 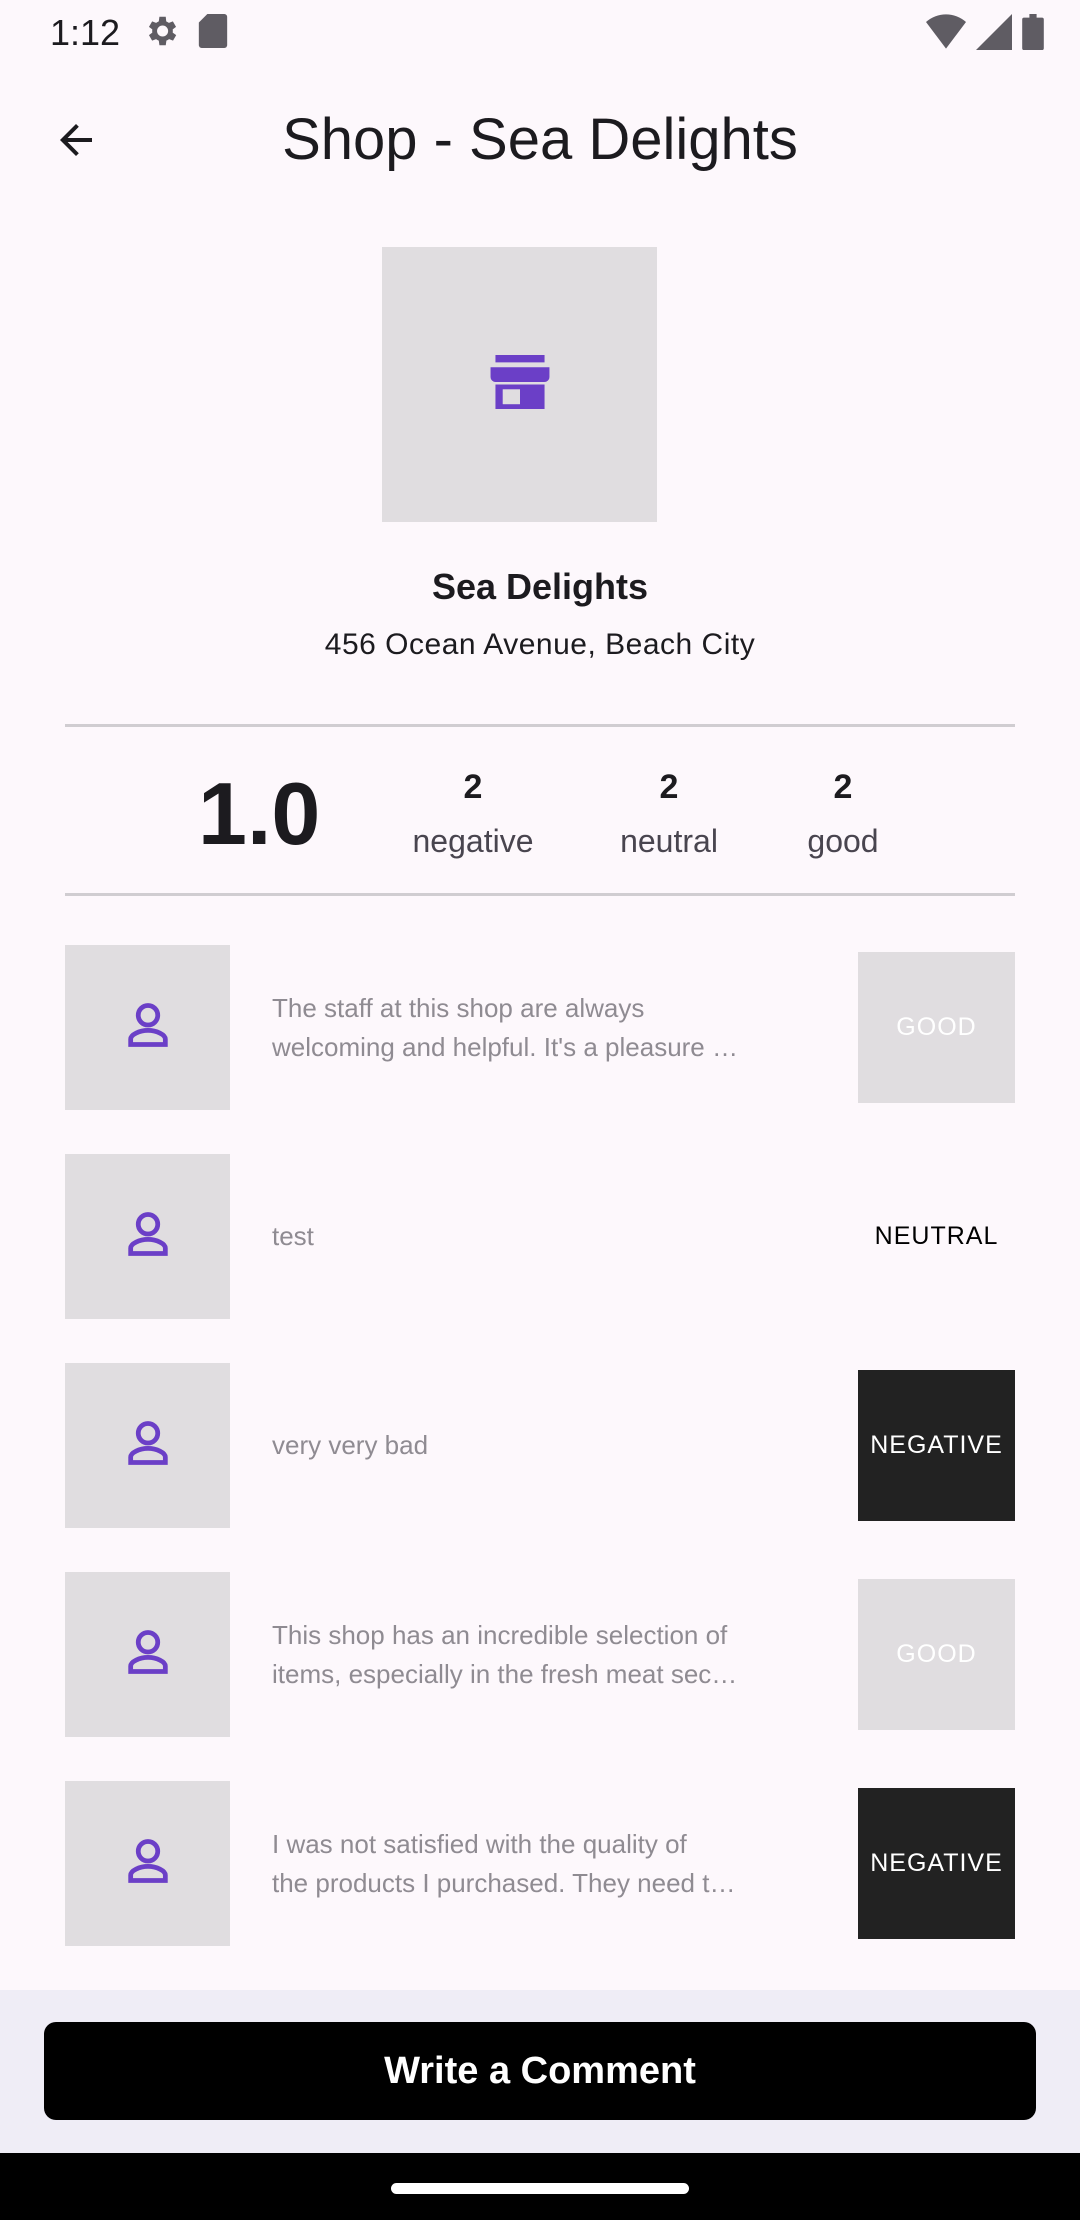 I want to click on review-text: test, so click(x=293, y=1236).